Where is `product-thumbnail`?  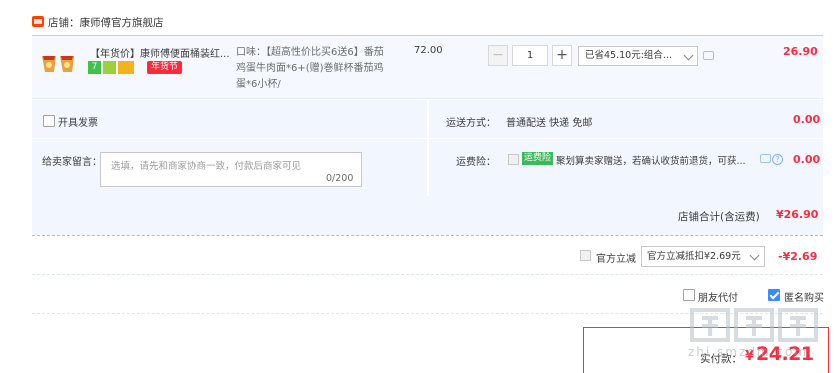
product-thumbnail is located at coordinates (59, 63).